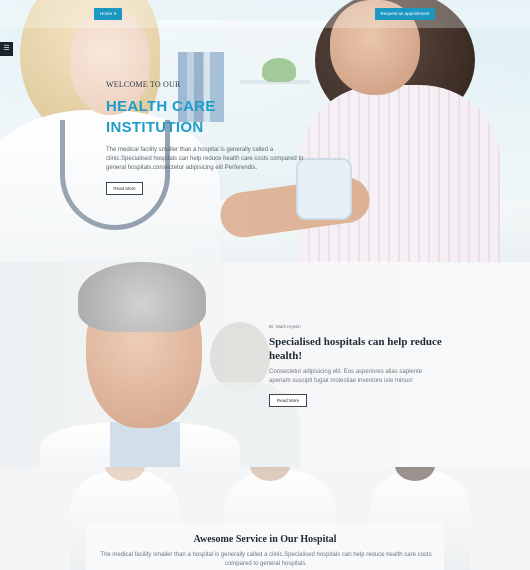 Image resolution: width=530 pixels, height=570 pixels. I want to click on services-title: Awesome Service in Our Hospital, so click(265, 539).